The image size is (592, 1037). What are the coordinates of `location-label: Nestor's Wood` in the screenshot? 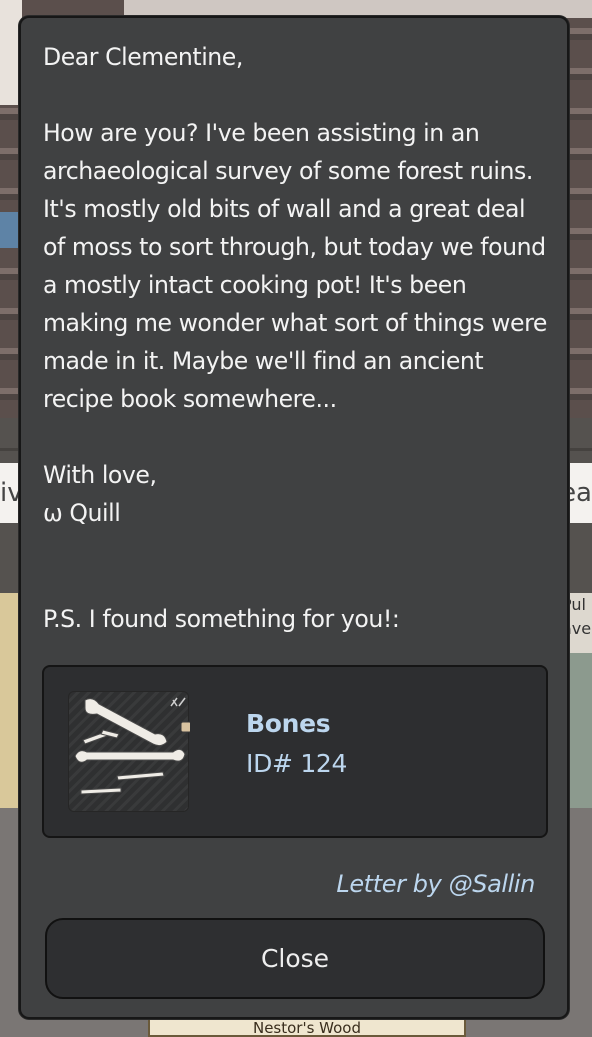 It's located at (307, 1027).